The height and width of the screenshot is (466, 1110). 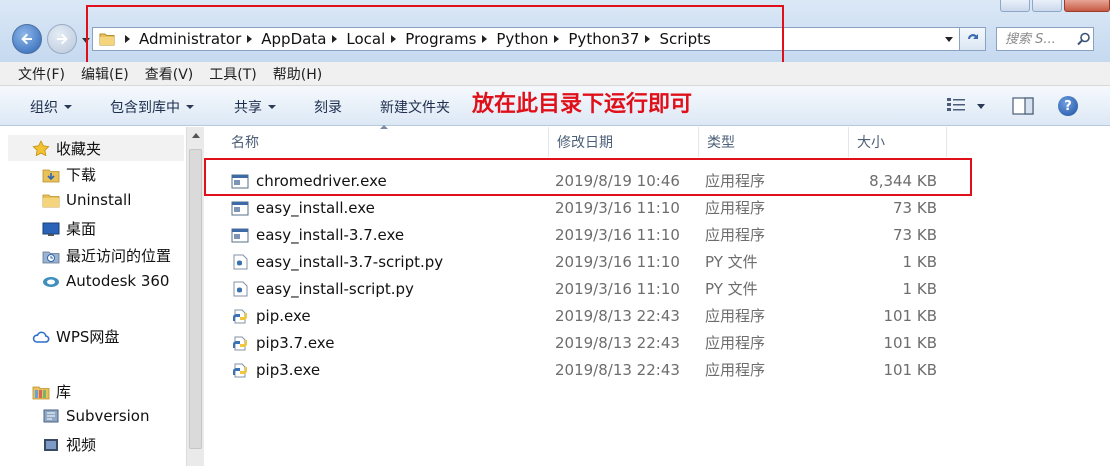 What do you see at coordinates (51, 391) in the screenshot?
I see `nav-library: 库` at bounding box center [51, 391].